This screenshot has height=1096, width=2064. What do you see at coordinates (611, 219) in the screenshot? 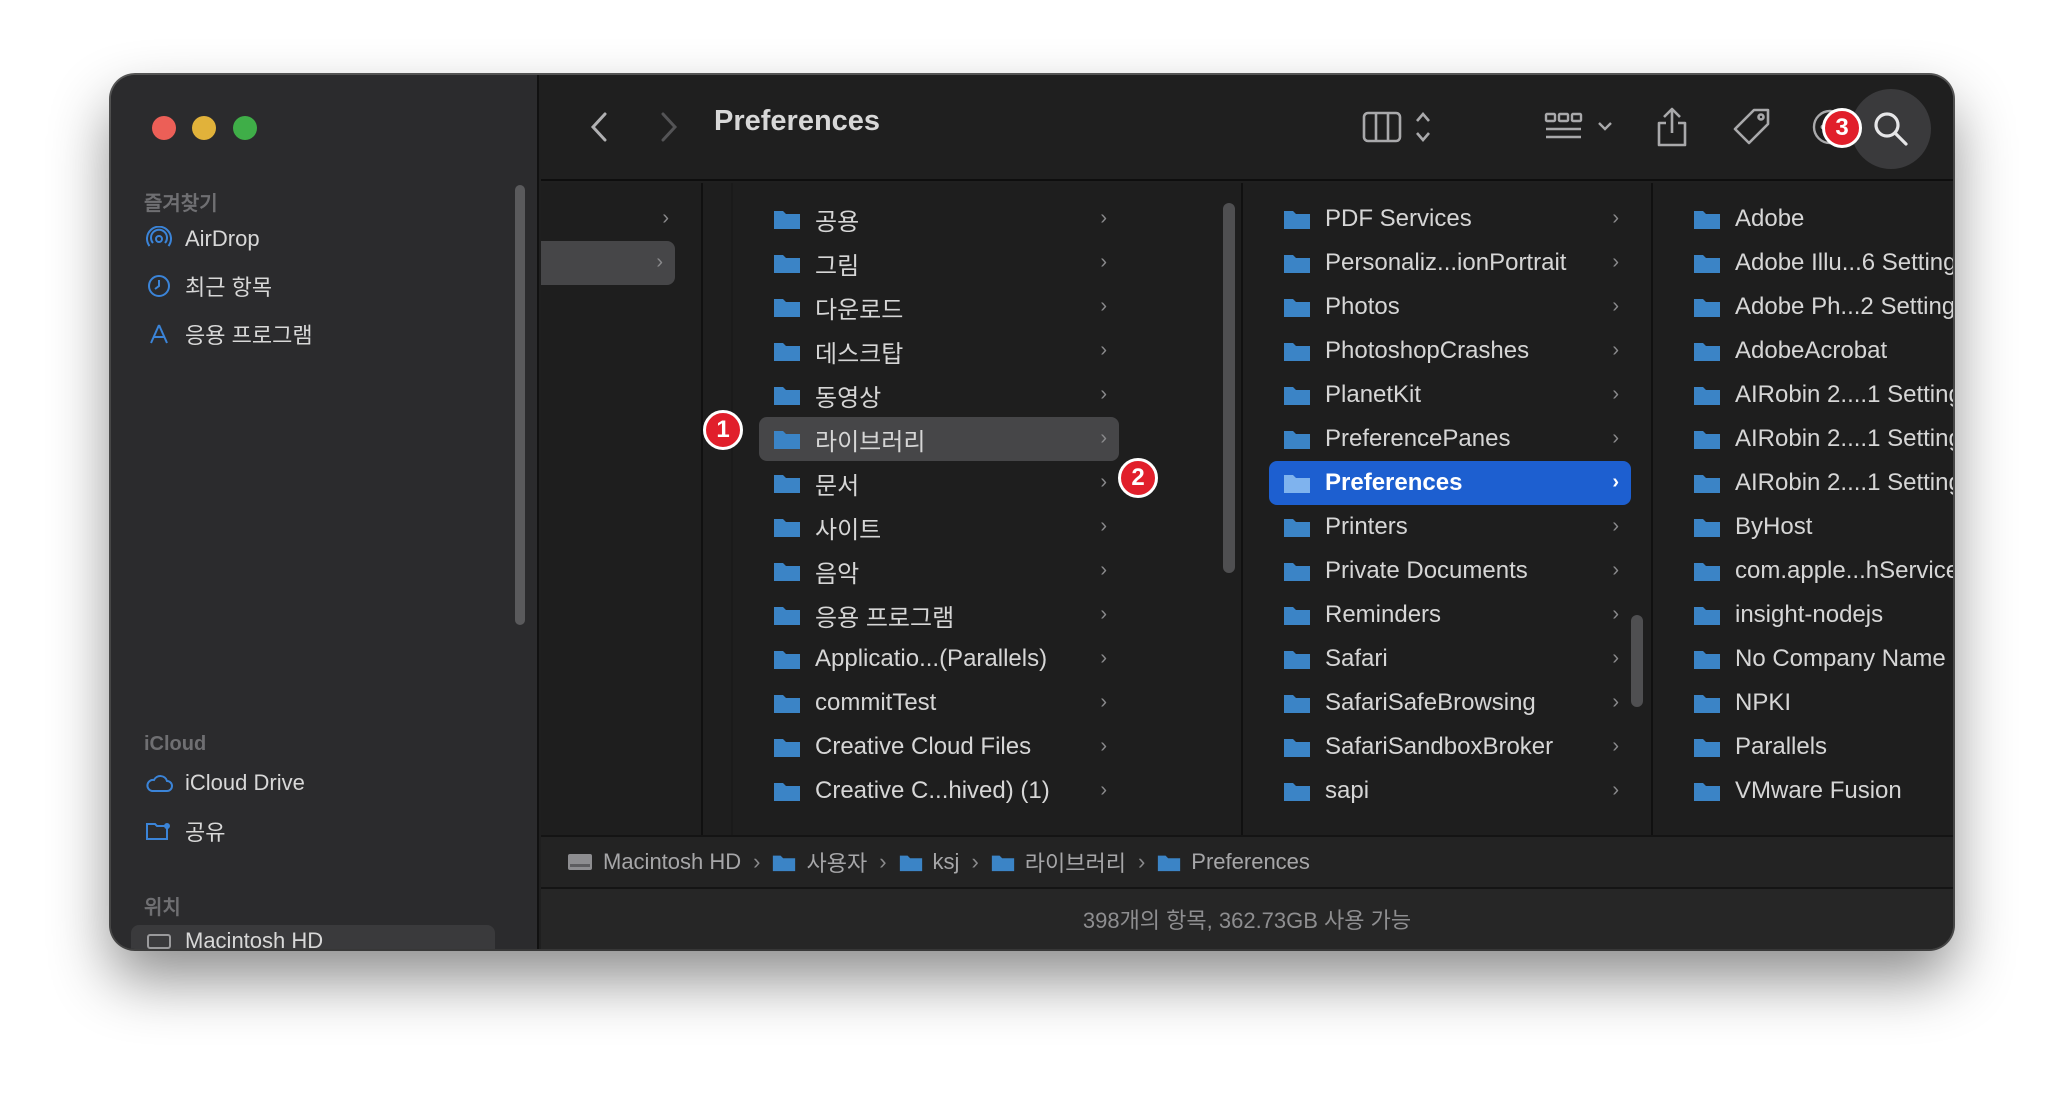
I see `list-item: ›` at bounding box center [611, 219].